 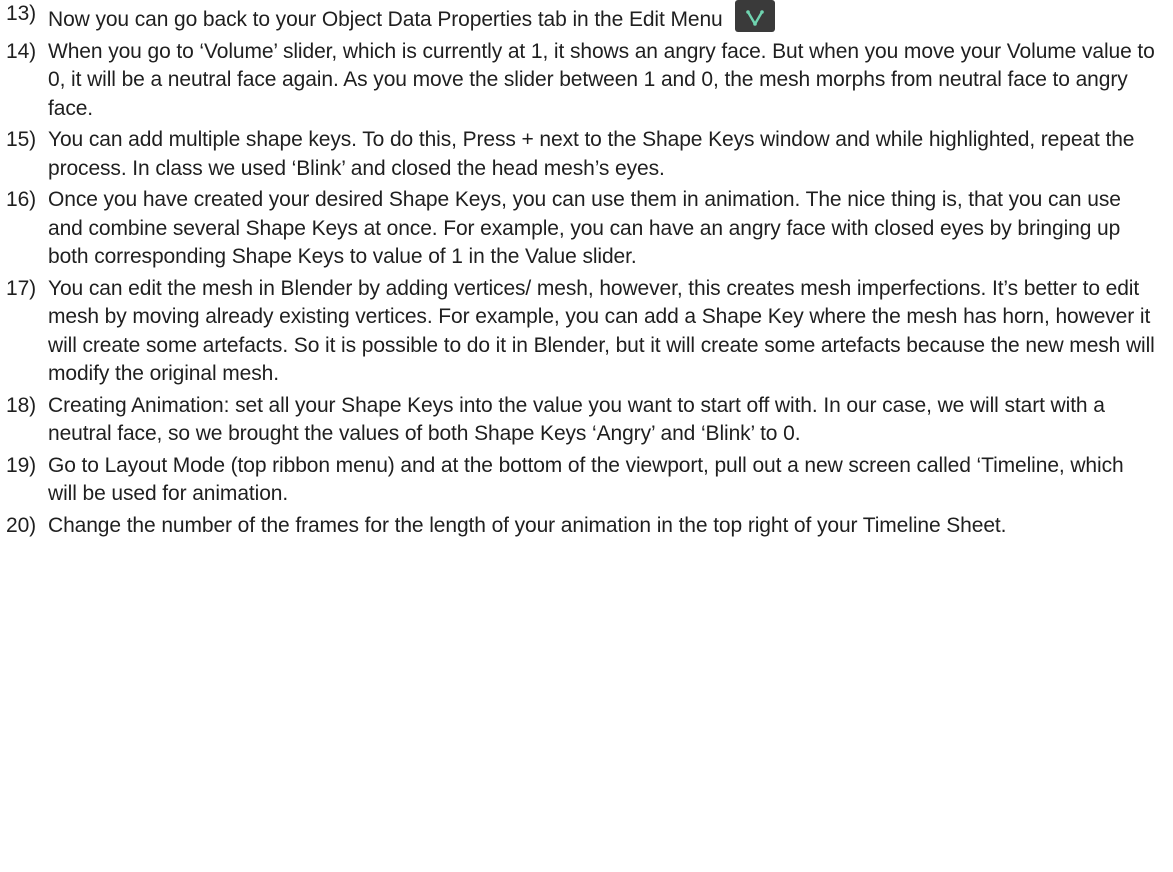 What do you see at coordinates (21, 405) in the screenshot?
I see `step-number: 18)` at bounding box center [21, 405].